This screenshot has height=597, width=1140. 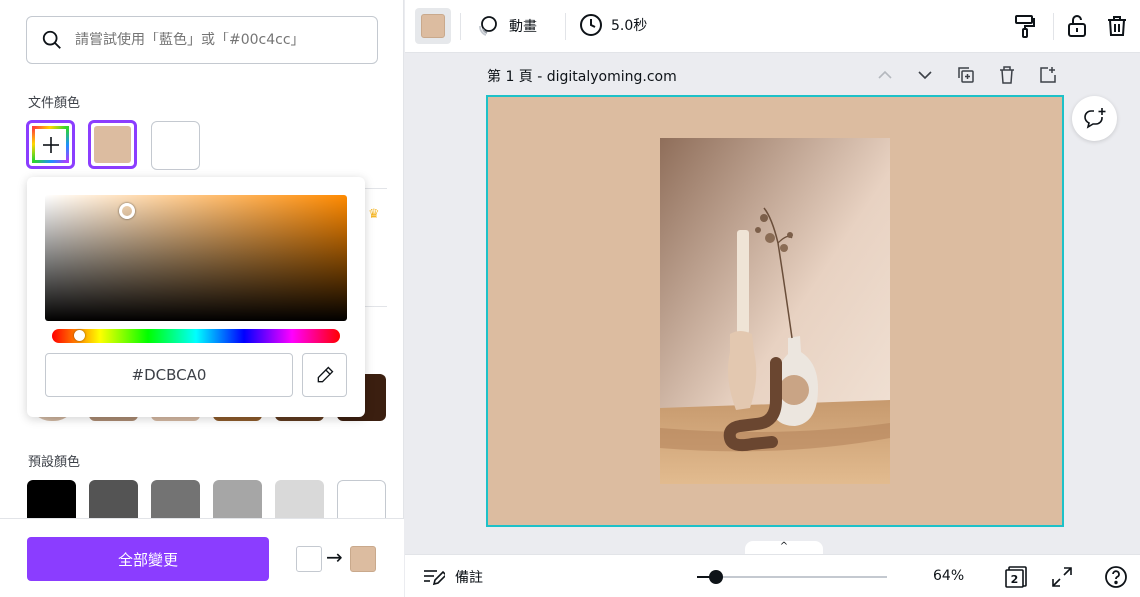 I want to click on apply-bar: 全部變更 →, so click(x=202, y=557).